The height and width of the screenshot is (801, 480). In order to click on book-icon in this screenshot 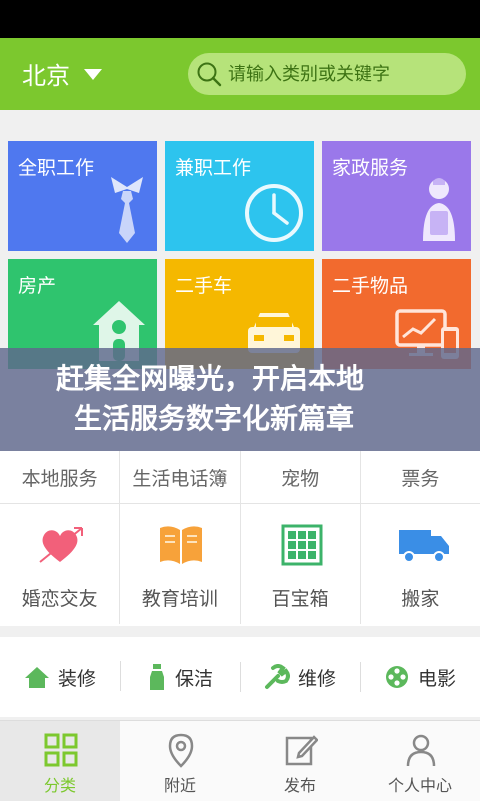, I will do `click(181, 545)`.